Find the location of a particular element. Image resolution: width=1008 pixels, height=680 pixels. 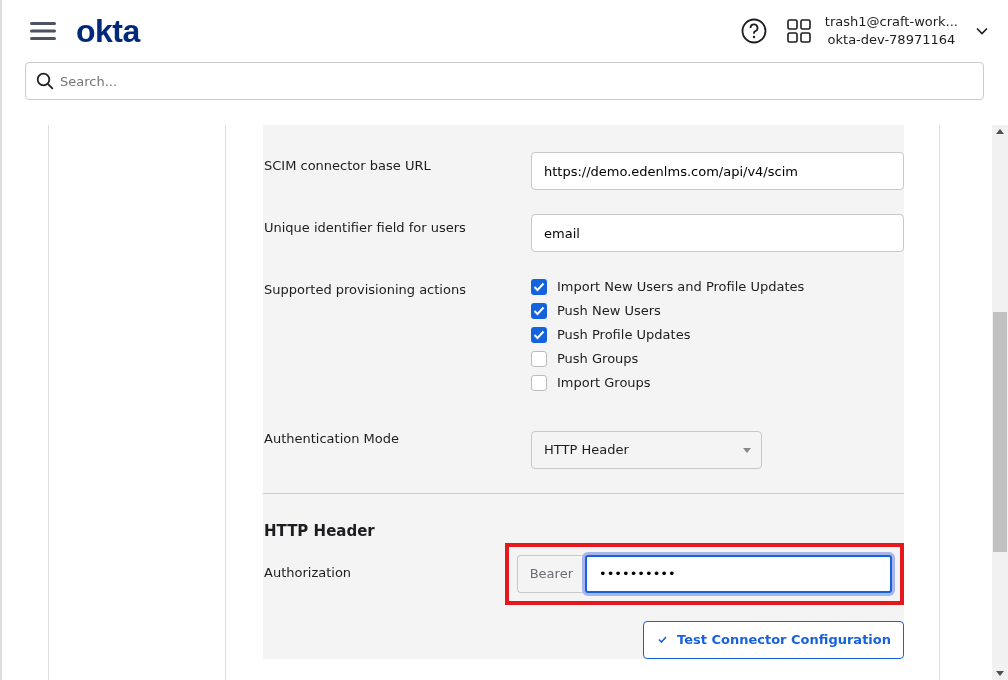

scrollbar is located at coordinates (1000, 402).